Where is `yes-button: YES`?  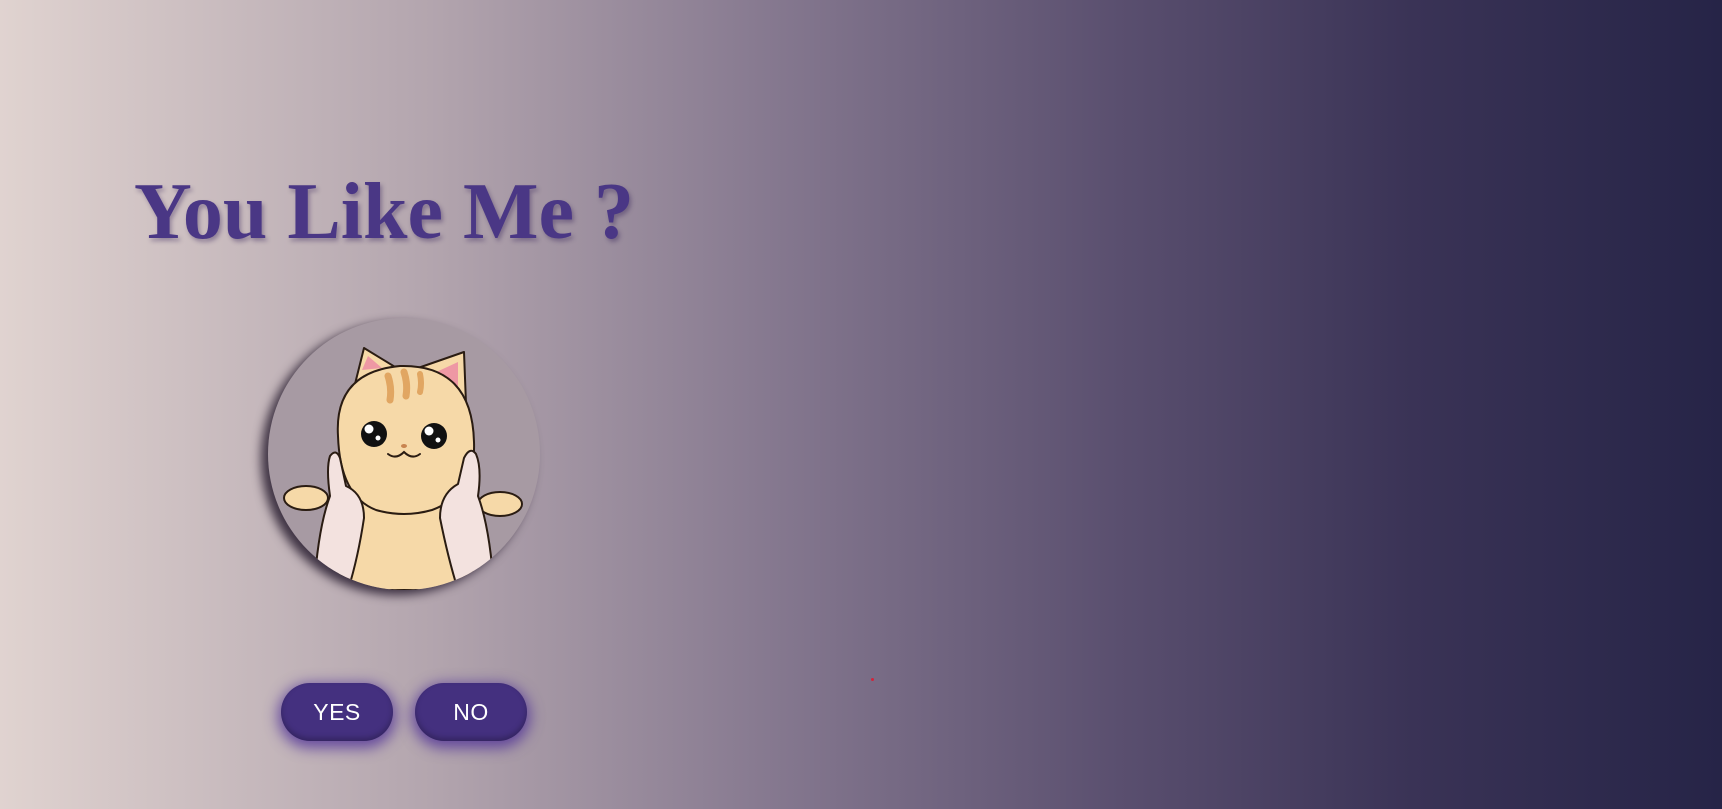 yes-button: YES is located at coordinates (337, 712).